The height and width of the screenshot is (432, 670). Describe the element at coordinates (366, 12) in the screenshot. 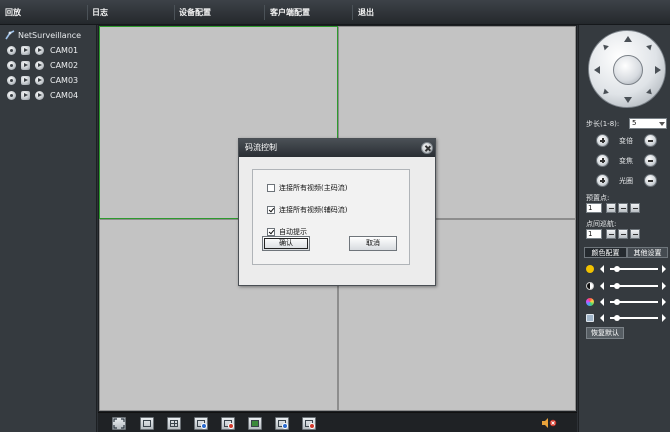

I see `menu-exit: 退出` at that location.